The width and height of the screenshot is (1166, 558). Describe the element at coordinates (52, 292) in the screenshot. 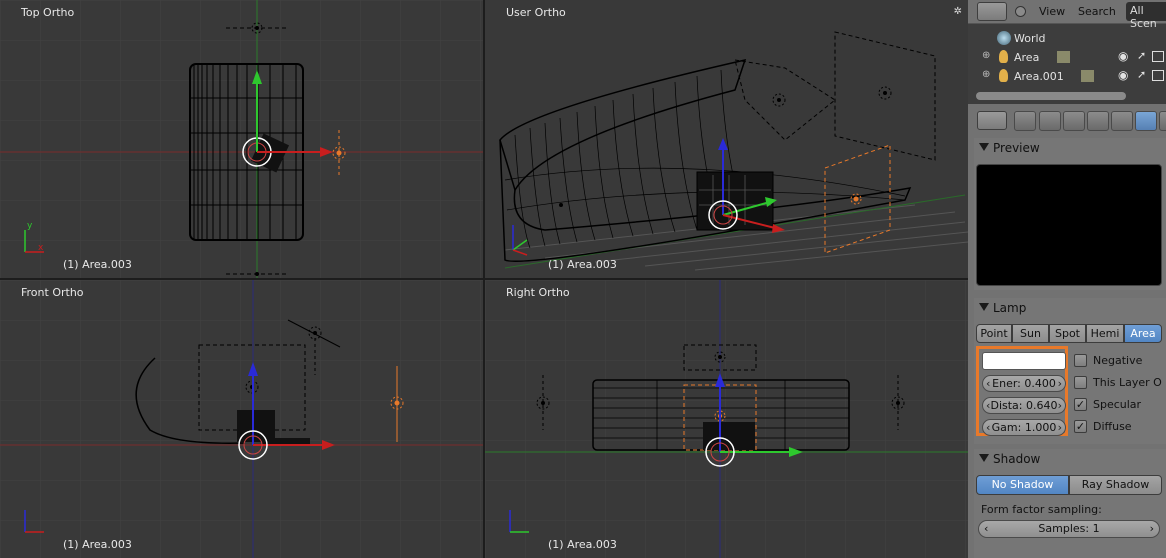

I see `viewport-title: Front Ortho` at that location.